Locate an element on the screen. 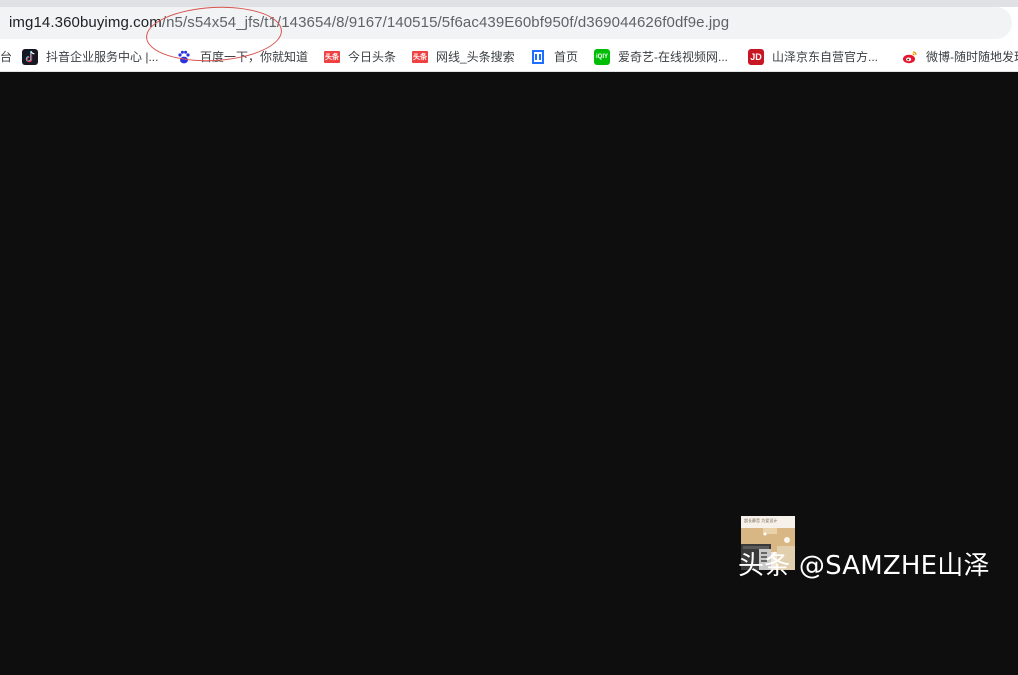 This screenshot has width=1018, height=675. bookmark-label: 微博-随时随地发现 is located at coordinates (972, 57).